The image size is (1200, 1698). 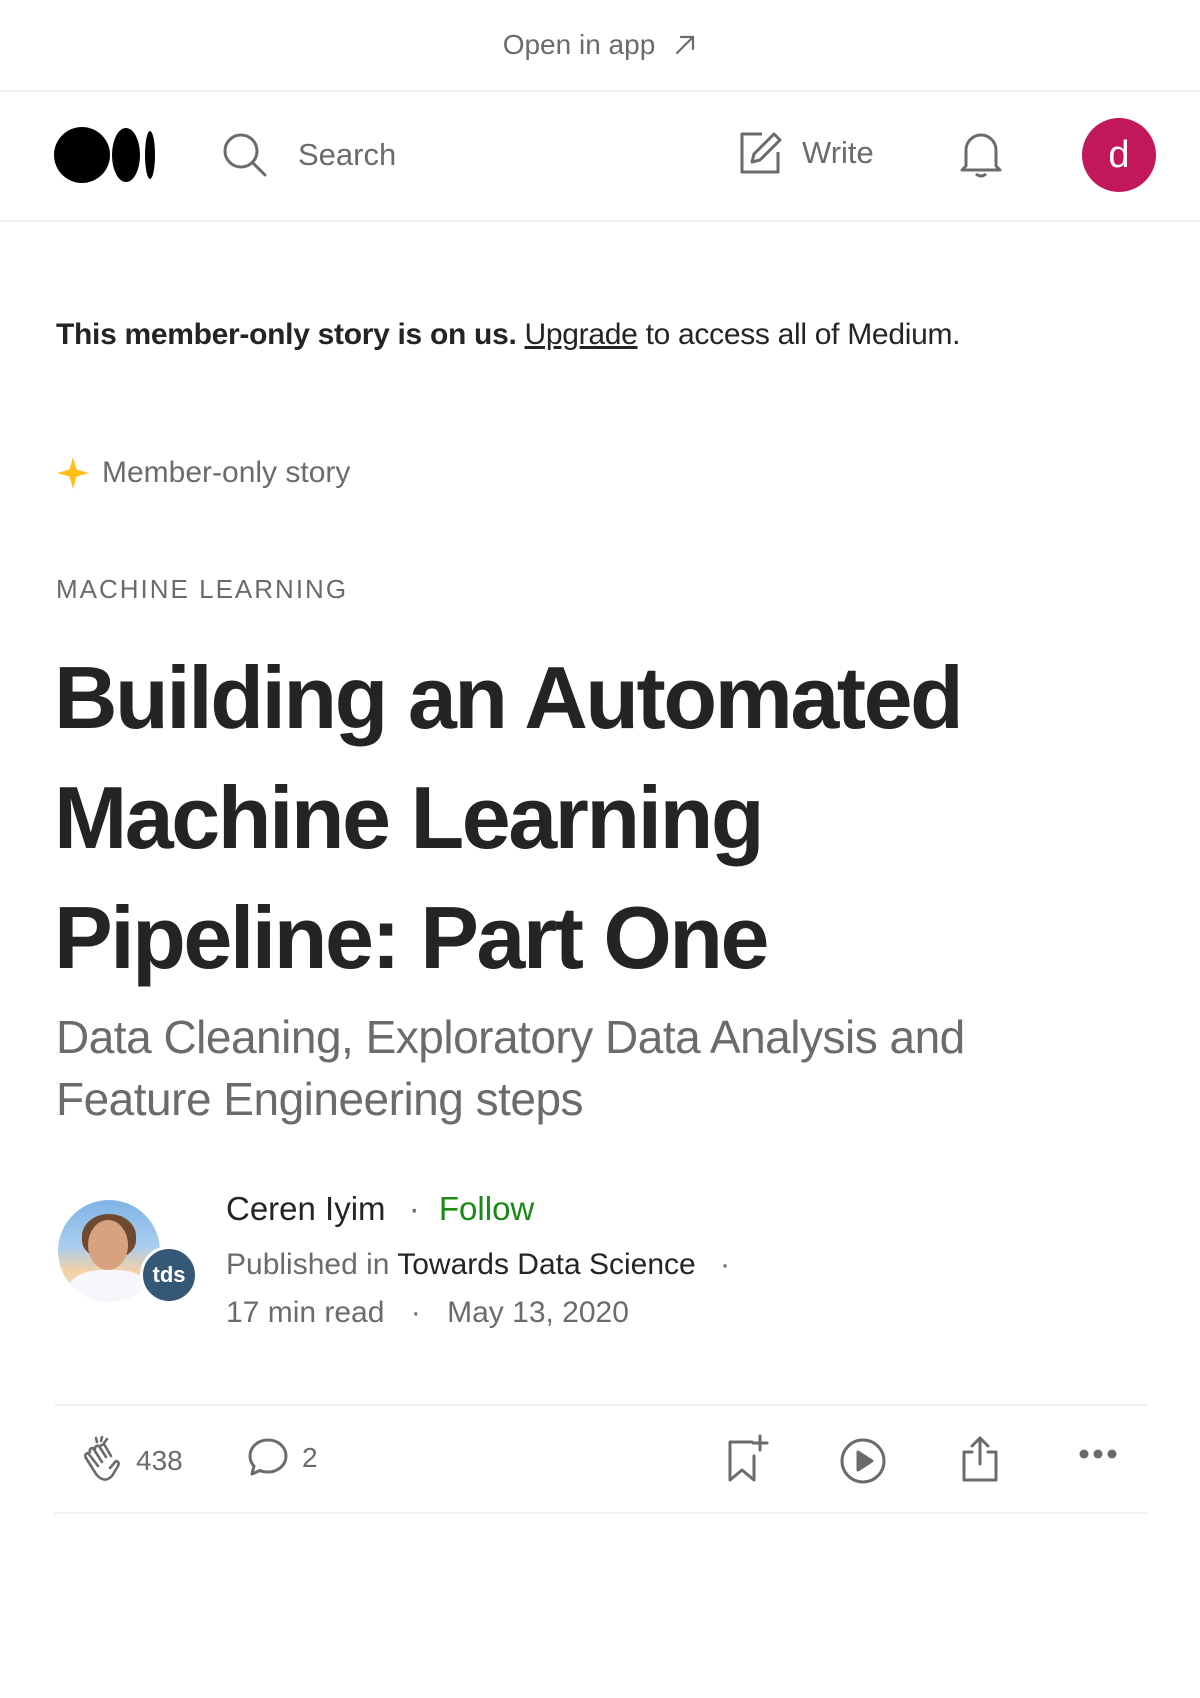 I want to click on notifications-bell-icon, so click(x=981, y=154).